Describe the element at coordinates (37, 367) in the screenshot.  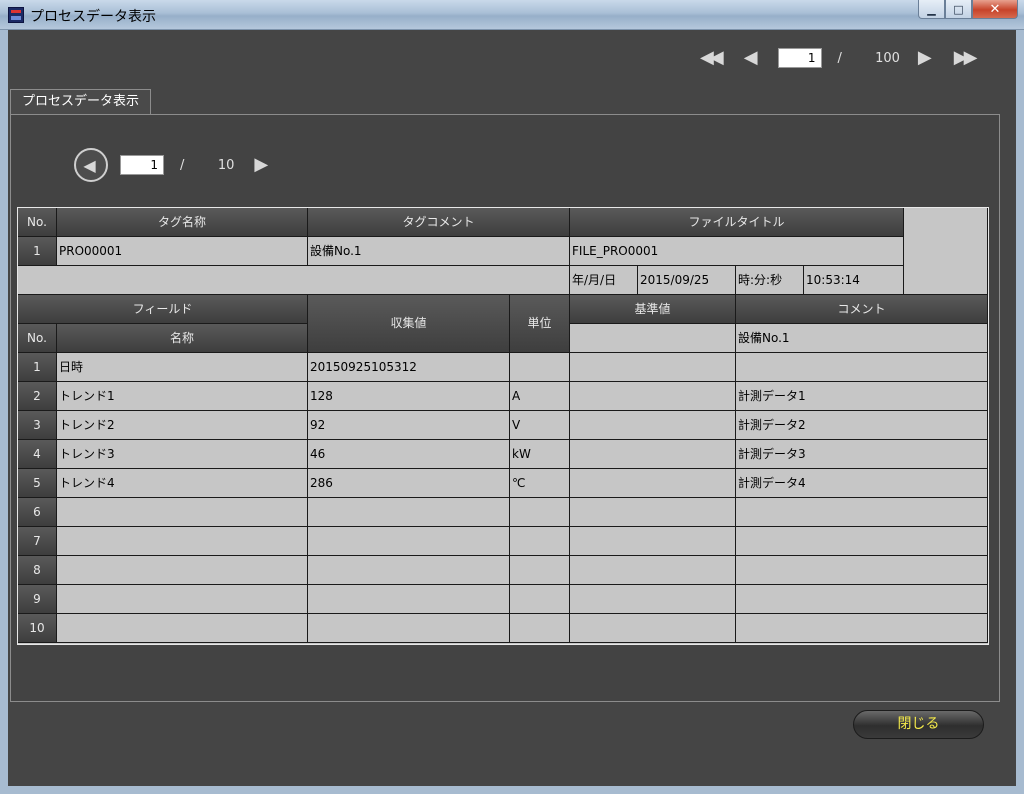
I see `row-no: 1` at that location.